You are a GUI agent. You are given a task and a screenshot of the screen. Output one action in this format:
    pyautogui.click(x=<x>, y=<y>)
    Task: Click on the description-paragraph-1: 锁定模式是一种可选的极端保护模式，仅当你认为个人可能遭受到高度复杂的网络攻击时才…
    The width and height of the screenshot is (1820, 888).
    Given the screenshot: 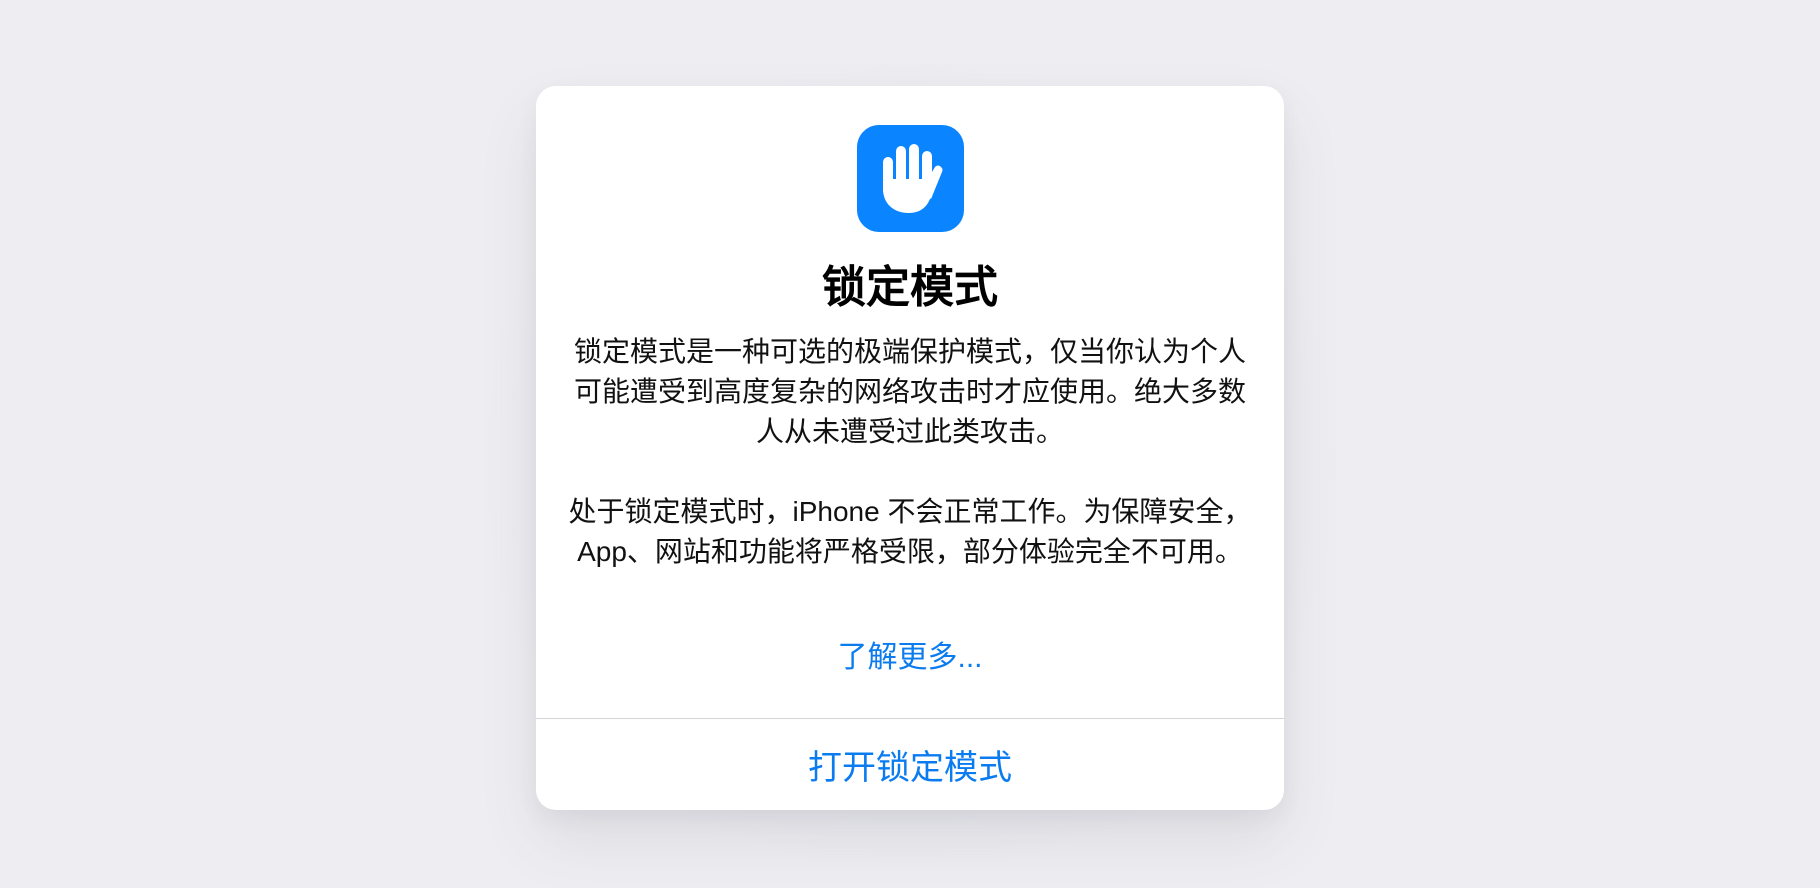 What is the action you would take?
    pyautogui.click(x=909, y=391)
    